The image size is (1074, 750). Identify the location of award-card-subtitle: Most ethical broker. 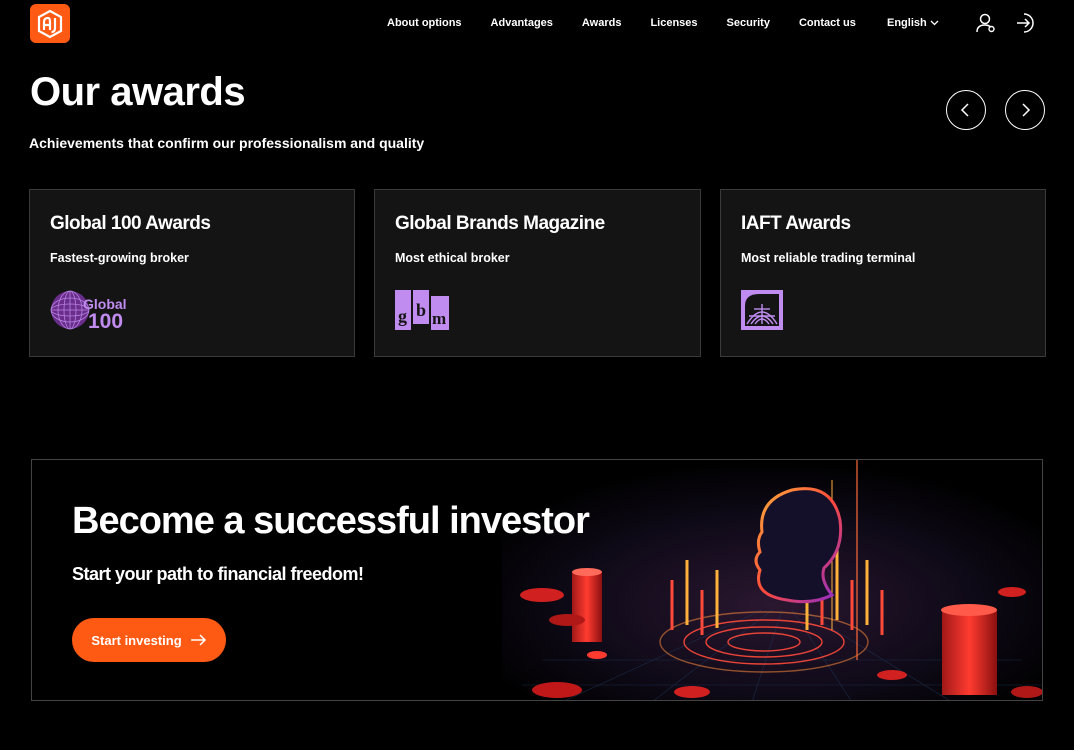
(452, 258).